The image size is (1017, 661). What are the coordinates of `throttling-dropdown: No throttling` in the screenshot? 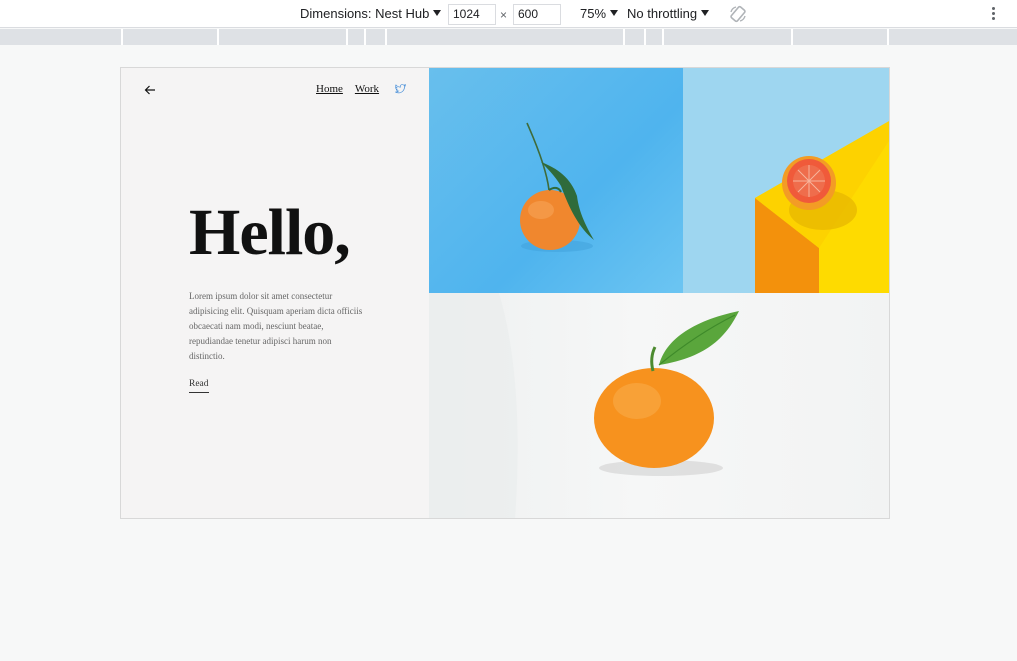 It's located at (668, 14).